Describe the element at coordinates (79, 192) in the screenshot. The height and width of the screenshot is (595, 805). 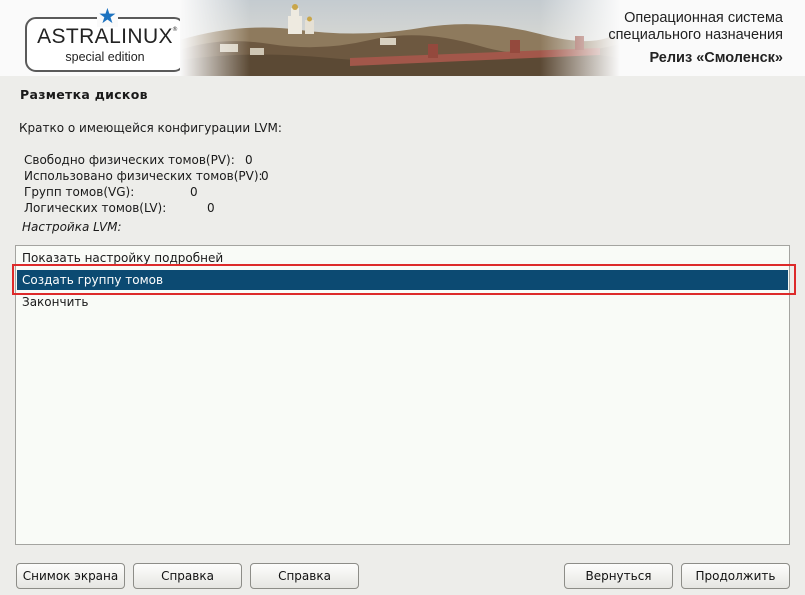
I see `stat-label: Групп томов(VG):` at that location.